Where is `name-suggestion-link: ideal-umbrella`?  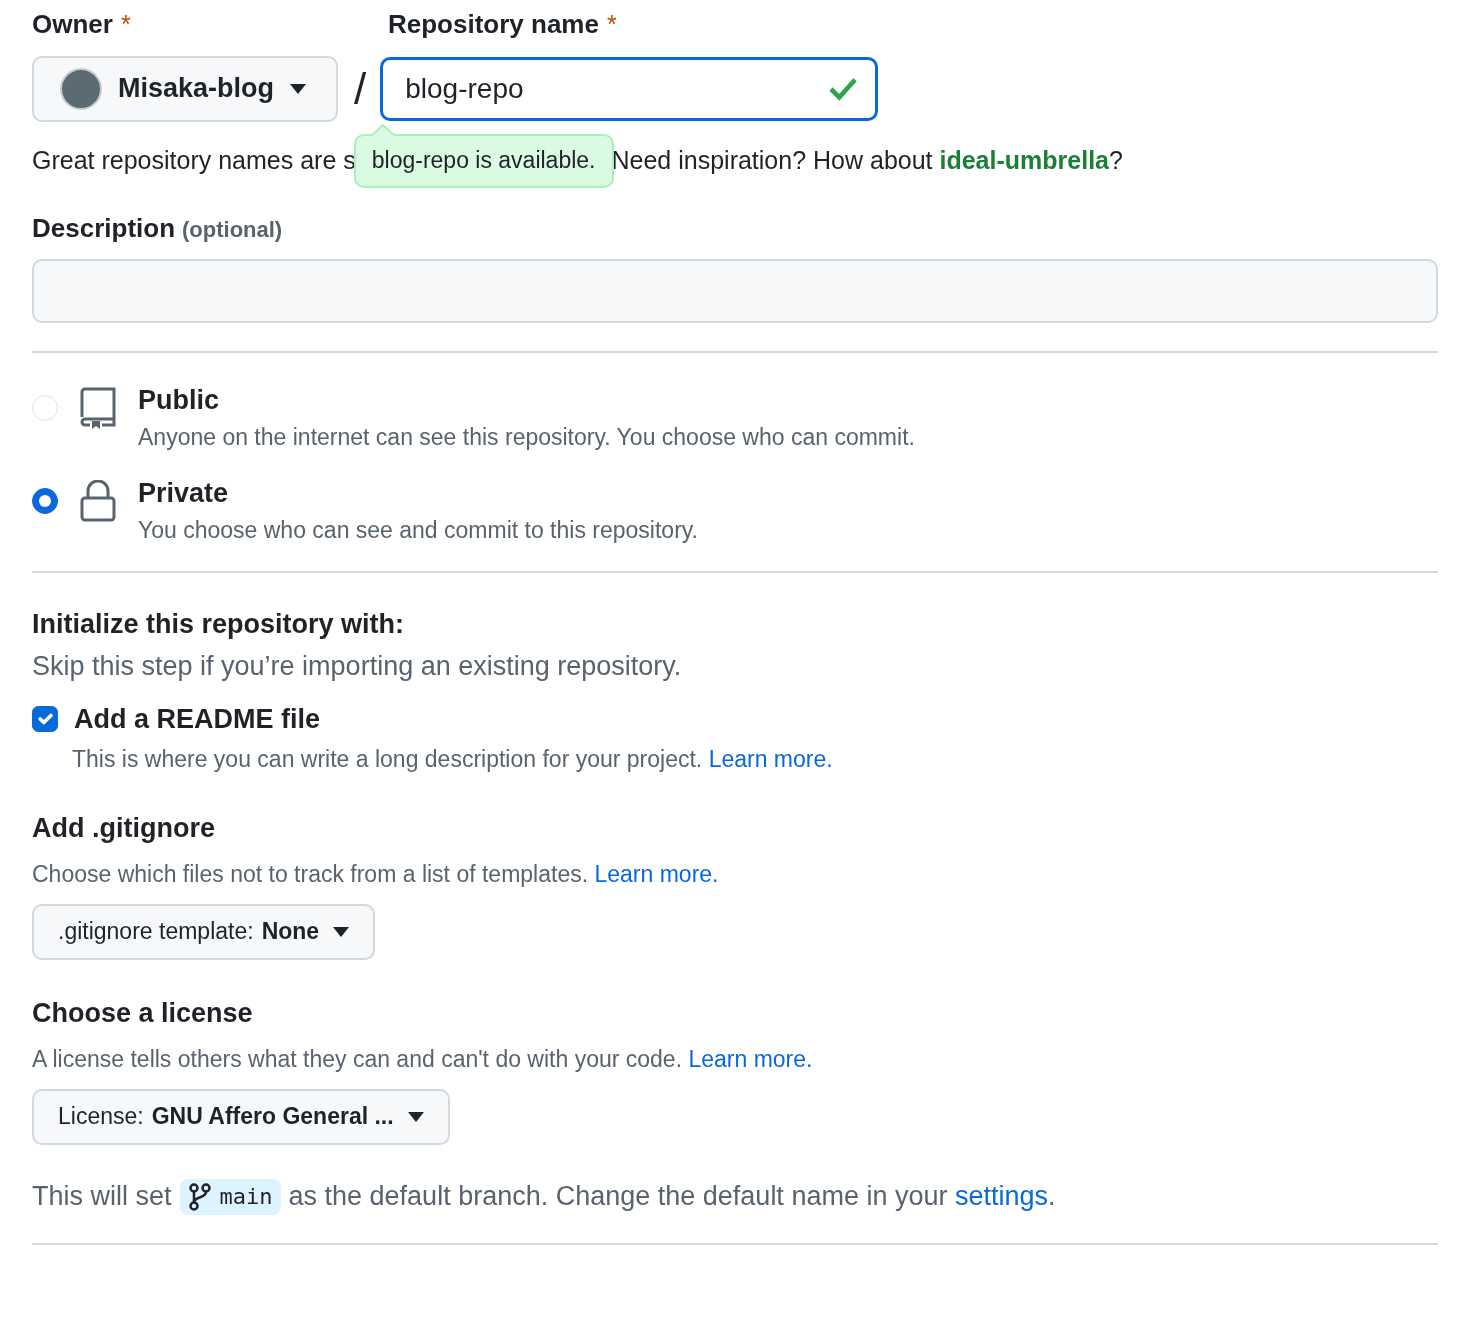
name-suggestion-link: ideal-umbrella is located at coordinates (1024, 160).